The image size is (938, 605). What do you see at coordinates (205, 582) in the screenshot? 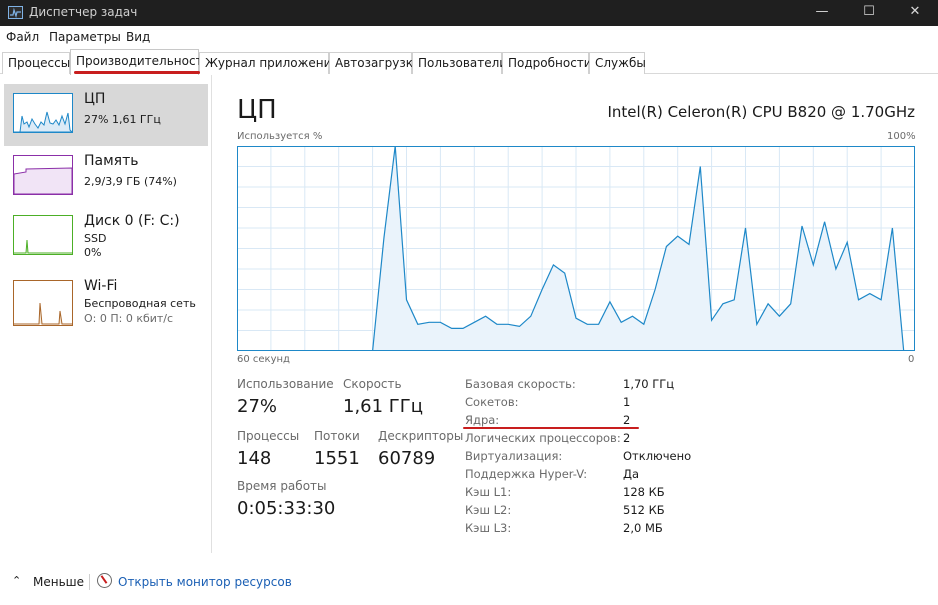
I see `open-resource-monitor-link: Открыть монитор ресурсов` at bounding box center [205, 582].